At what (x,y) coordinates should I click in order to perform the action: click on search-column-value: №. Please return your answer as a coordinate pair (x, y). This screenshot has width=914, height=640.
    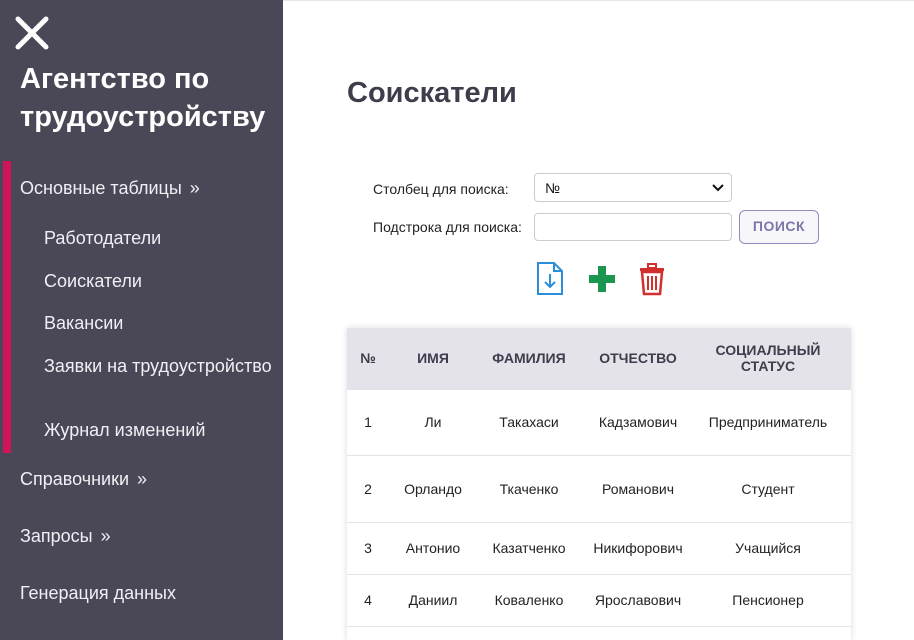
    Looking at the image, I should click on (553, 188).